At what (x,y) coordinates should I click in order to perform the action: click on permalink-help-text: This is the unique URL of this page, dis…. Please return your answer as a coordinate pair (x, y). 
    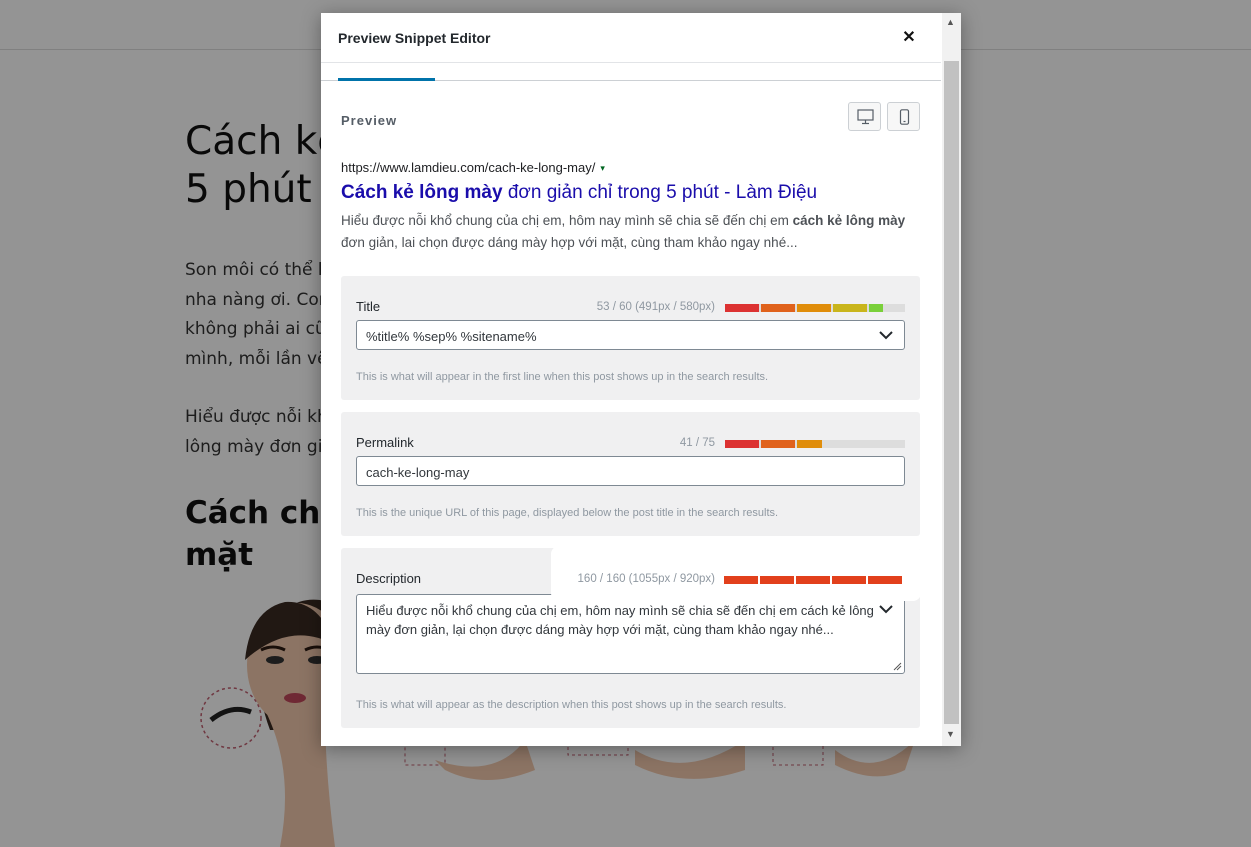
    Looking at the image, I should click on (567, 513).